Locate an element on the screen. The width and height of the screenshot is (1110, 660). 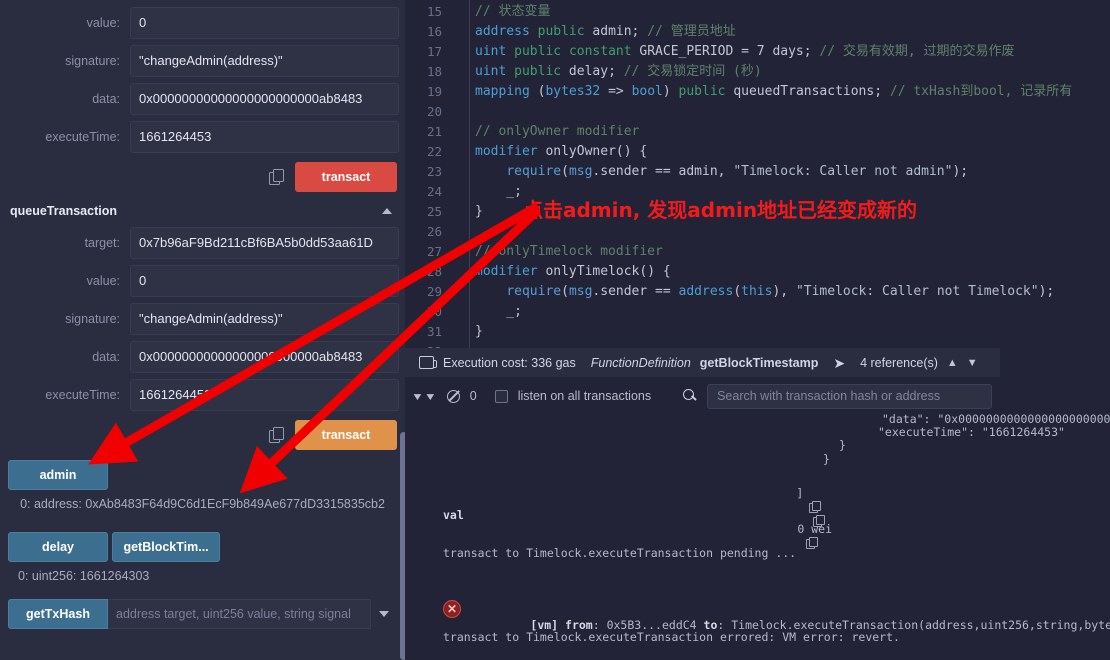
execution-cost-label: Execution cost: 336 gas is located at coordinates (509, 362).